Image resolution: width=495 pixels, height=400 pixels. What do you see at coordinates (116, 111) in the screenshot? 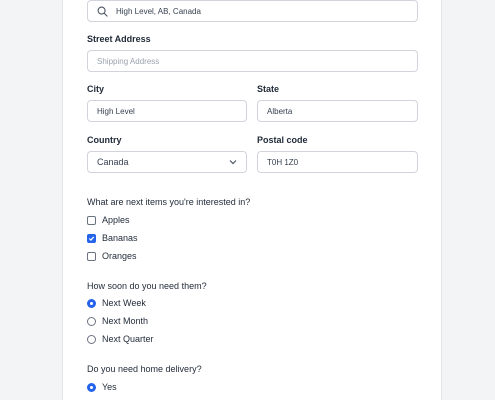
I see `city-value: High Level` at bounding box center [116, 111].